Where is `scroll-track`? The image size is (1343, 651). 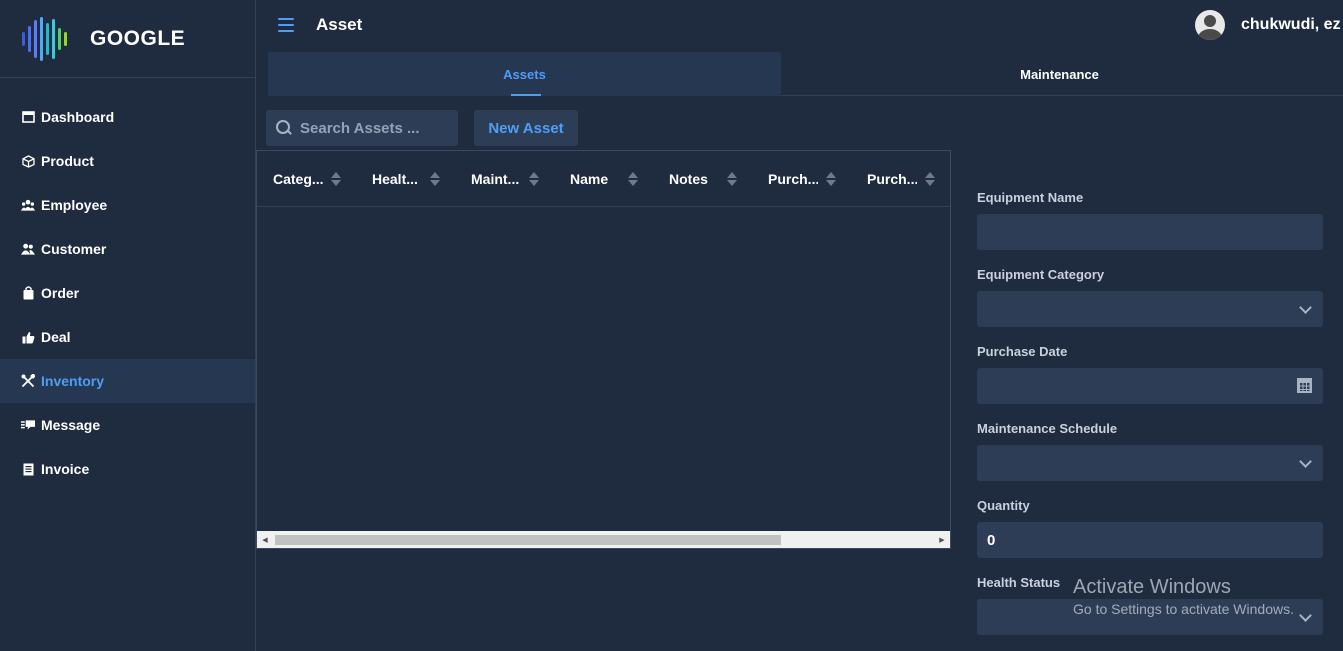 scroll-track is located at coordinates (603, 539).